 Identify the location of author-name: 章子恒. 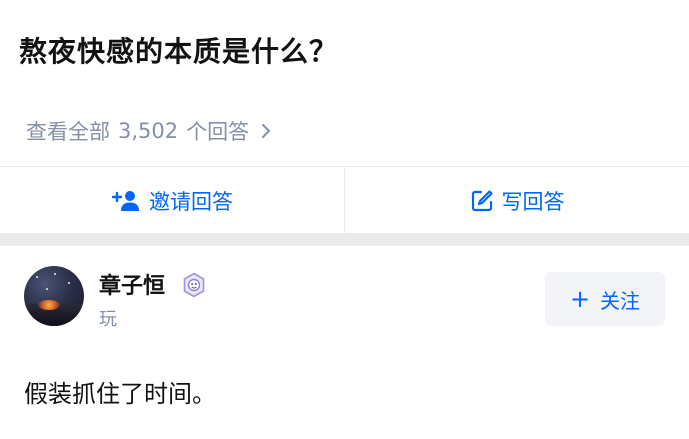
(132, 287).